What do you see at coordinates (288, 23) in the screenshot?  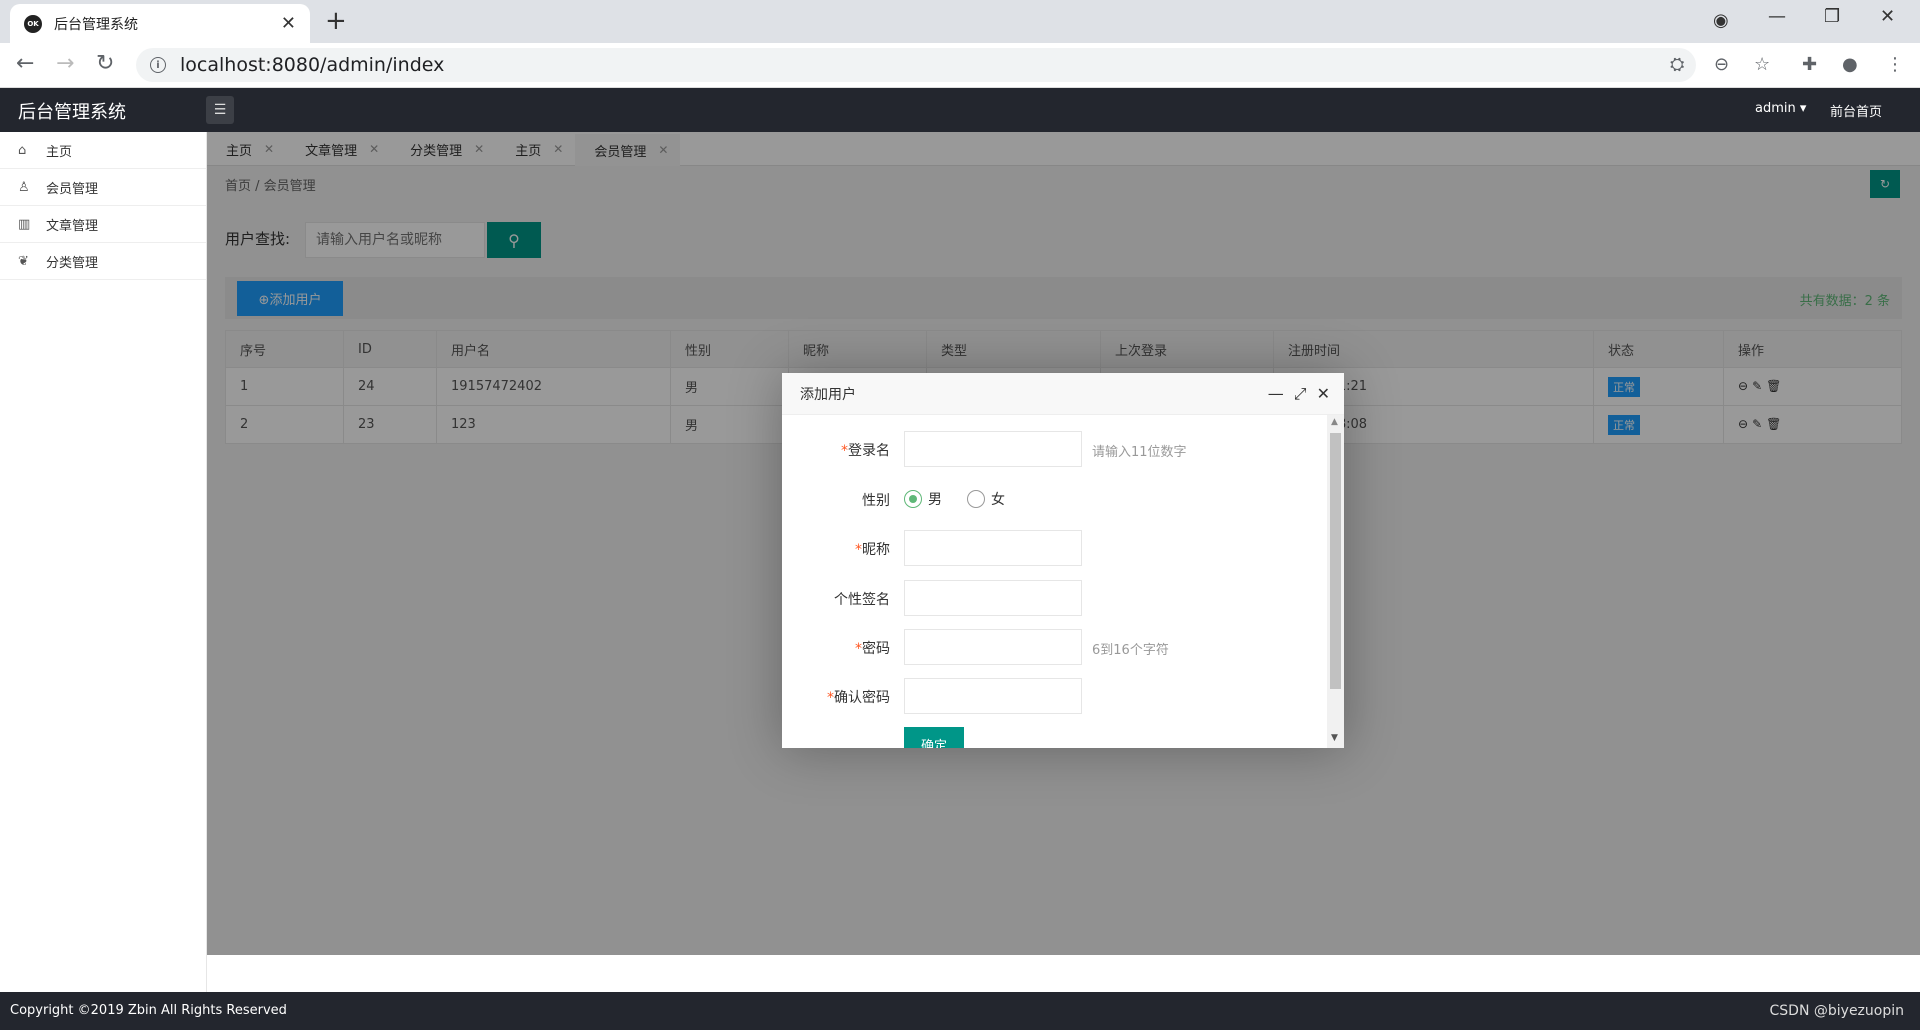 I see `close-tab-icon: ✕` at bounding box center [288, 23].